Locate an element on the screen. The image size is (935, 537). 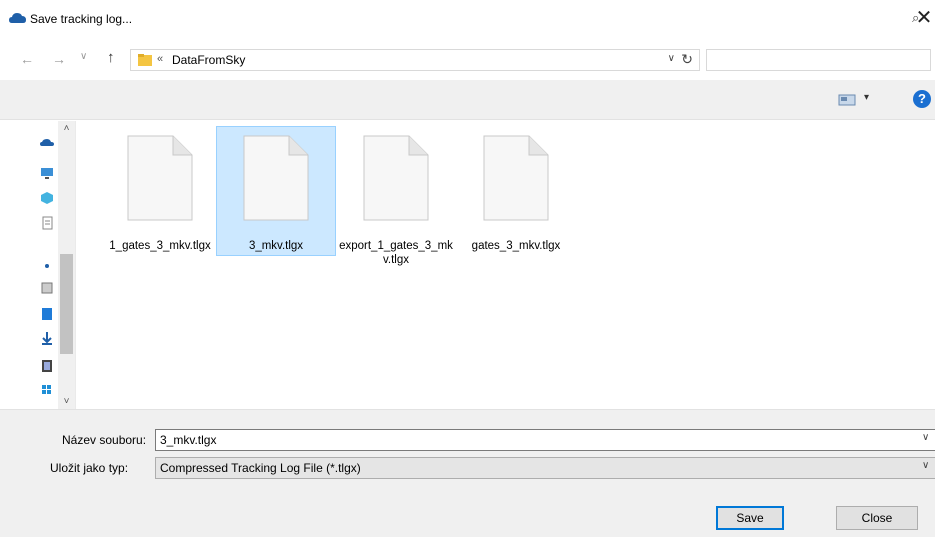
filetype-value: Compressed Tracking Log File (*.tlgx) is located at coordinates (260, 468).